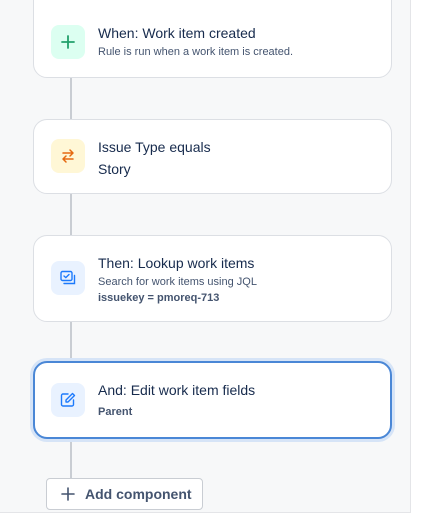  What do you see at coordinates (212, 156) in the screenshot?
I see `condition-card: Issue Type equals Story` at bounding box center [212, 156].